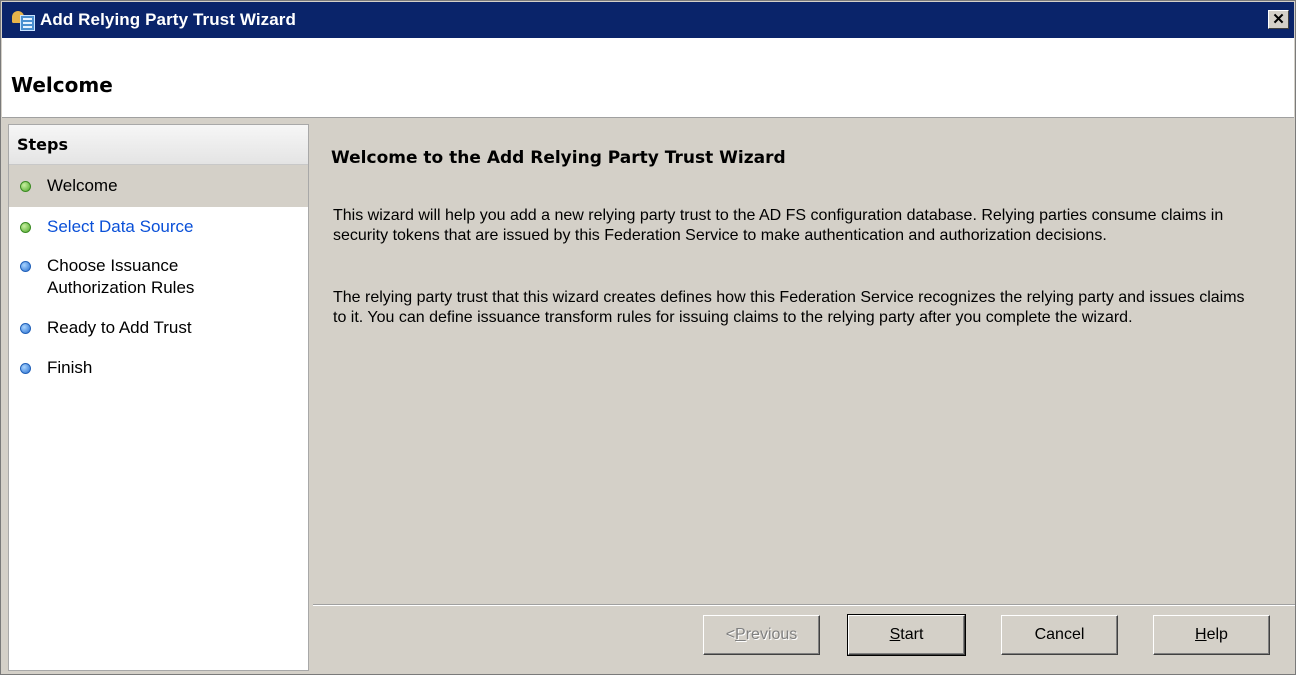  I want to click on close-icon: ✕, so click(1278, 19).